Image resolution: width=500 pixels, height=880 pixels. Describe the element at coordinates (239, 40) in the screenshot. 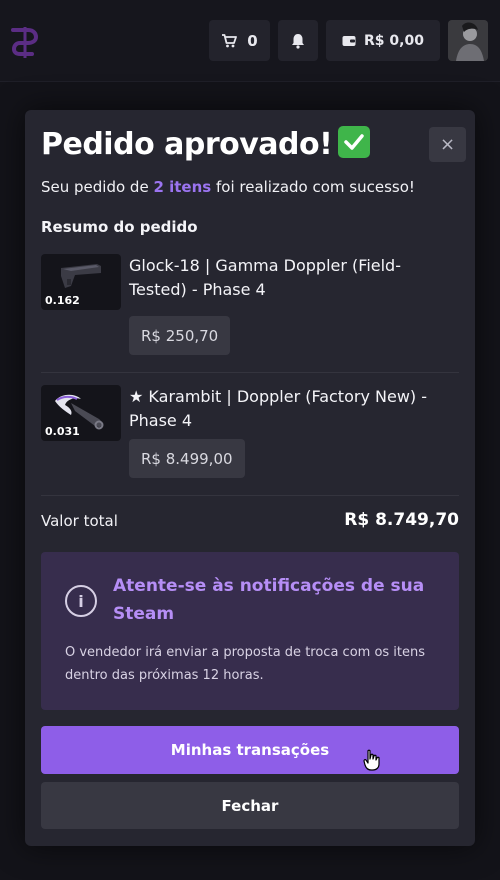

I see `cart-button: 0` at that location.